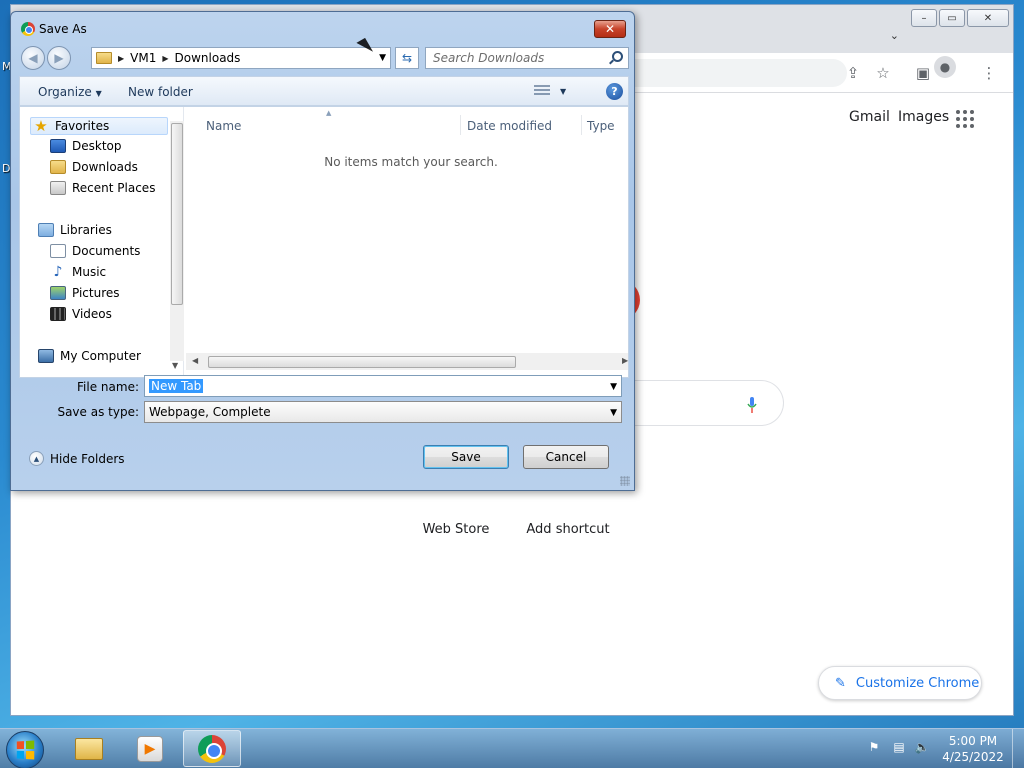 Image resolution: width=1024 pixels, height=768 pixels. What do you see at coordinates (195, 360) in the screenshot?
I see `scroll-left-arrow-icon: ◀` at bounding box center [195, 360].